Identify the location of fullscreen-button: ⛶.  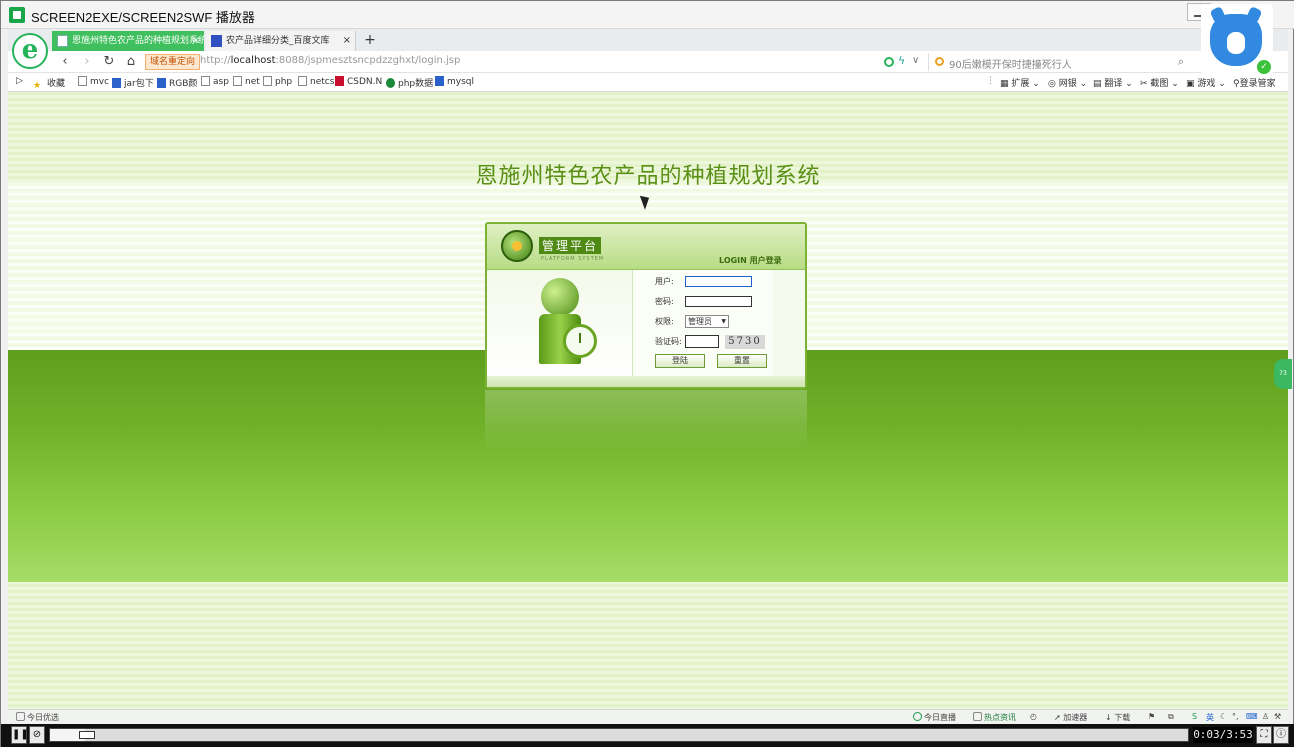
(1264, 735).